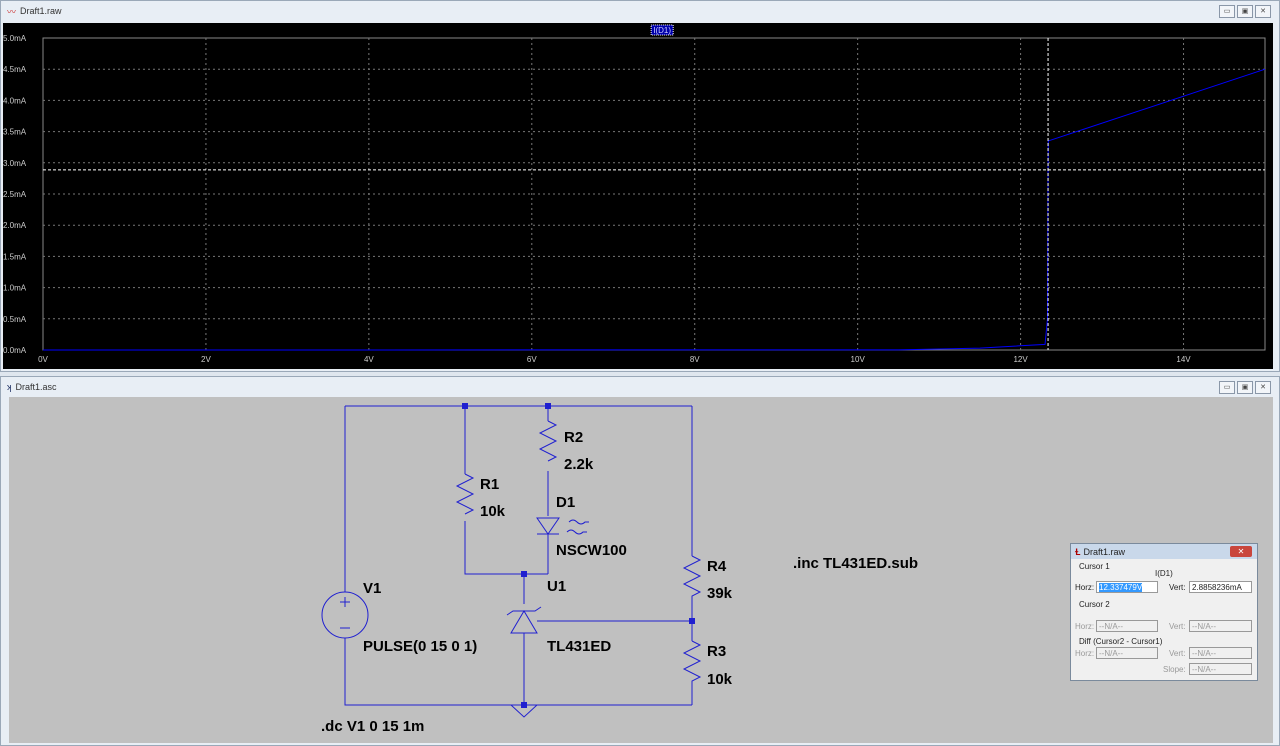 This screenshot has height=746, width=1280. I want to click on cursor2-label: Cursor 2, so click(1094, 604).